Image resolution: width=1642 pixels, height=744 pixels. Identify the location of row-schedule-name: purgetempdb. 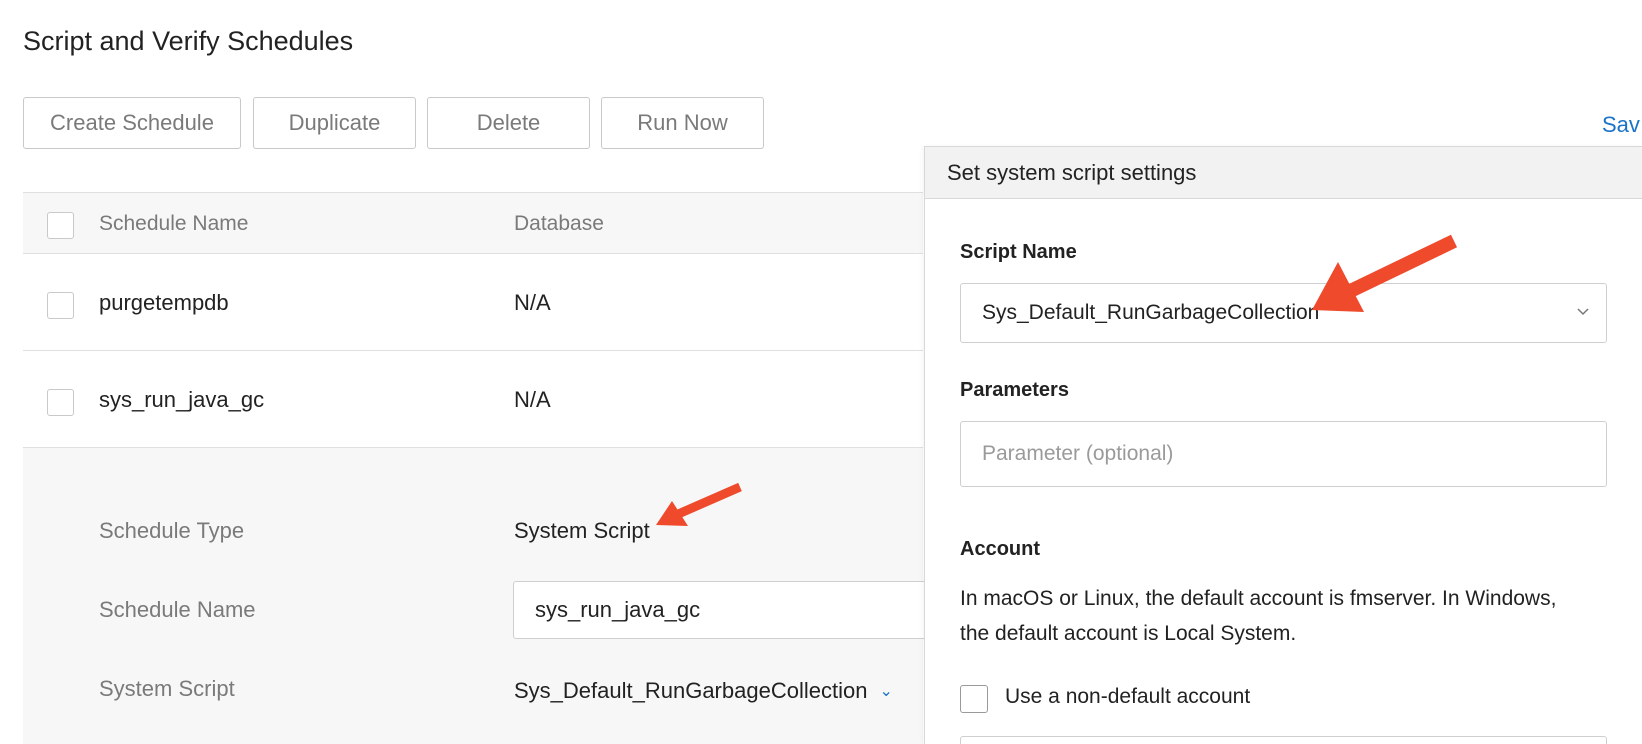
(164, 302).